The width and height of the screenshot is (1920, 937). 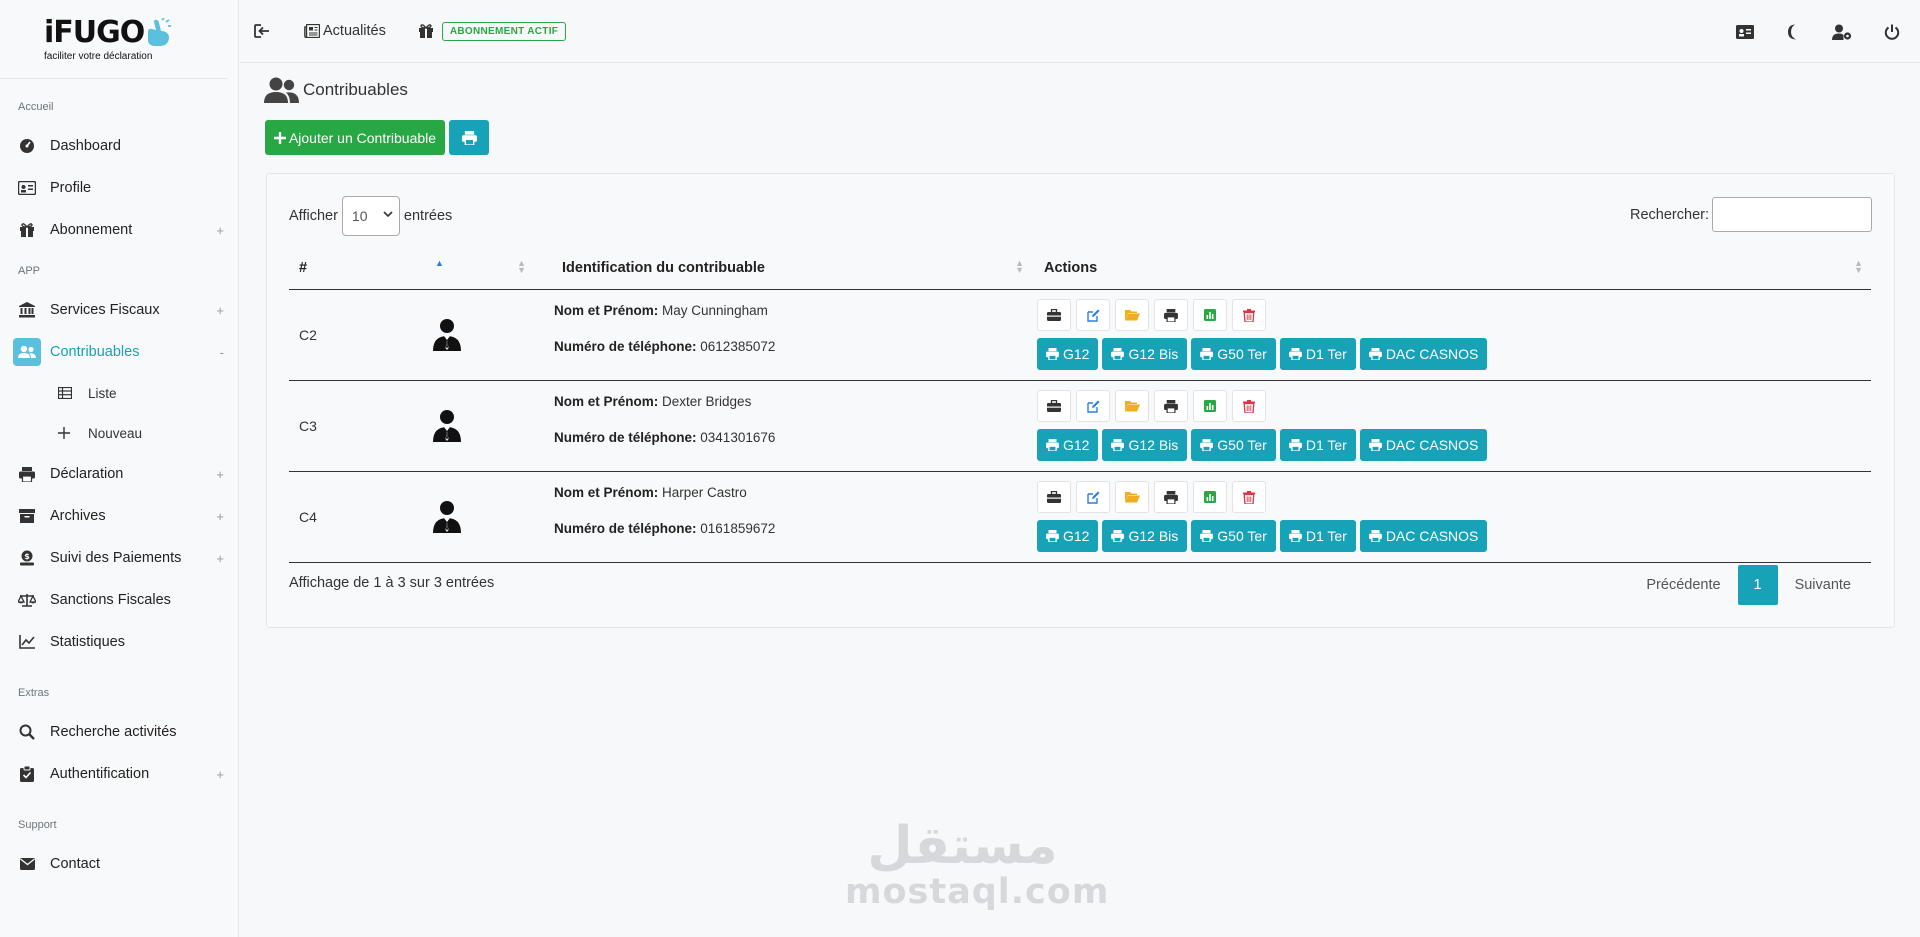 What do you see at coordinates (119, 352) in the screenshot?
I see `sidebar-item-contribuables: Contribuables -` at bounding box center [119, 352].